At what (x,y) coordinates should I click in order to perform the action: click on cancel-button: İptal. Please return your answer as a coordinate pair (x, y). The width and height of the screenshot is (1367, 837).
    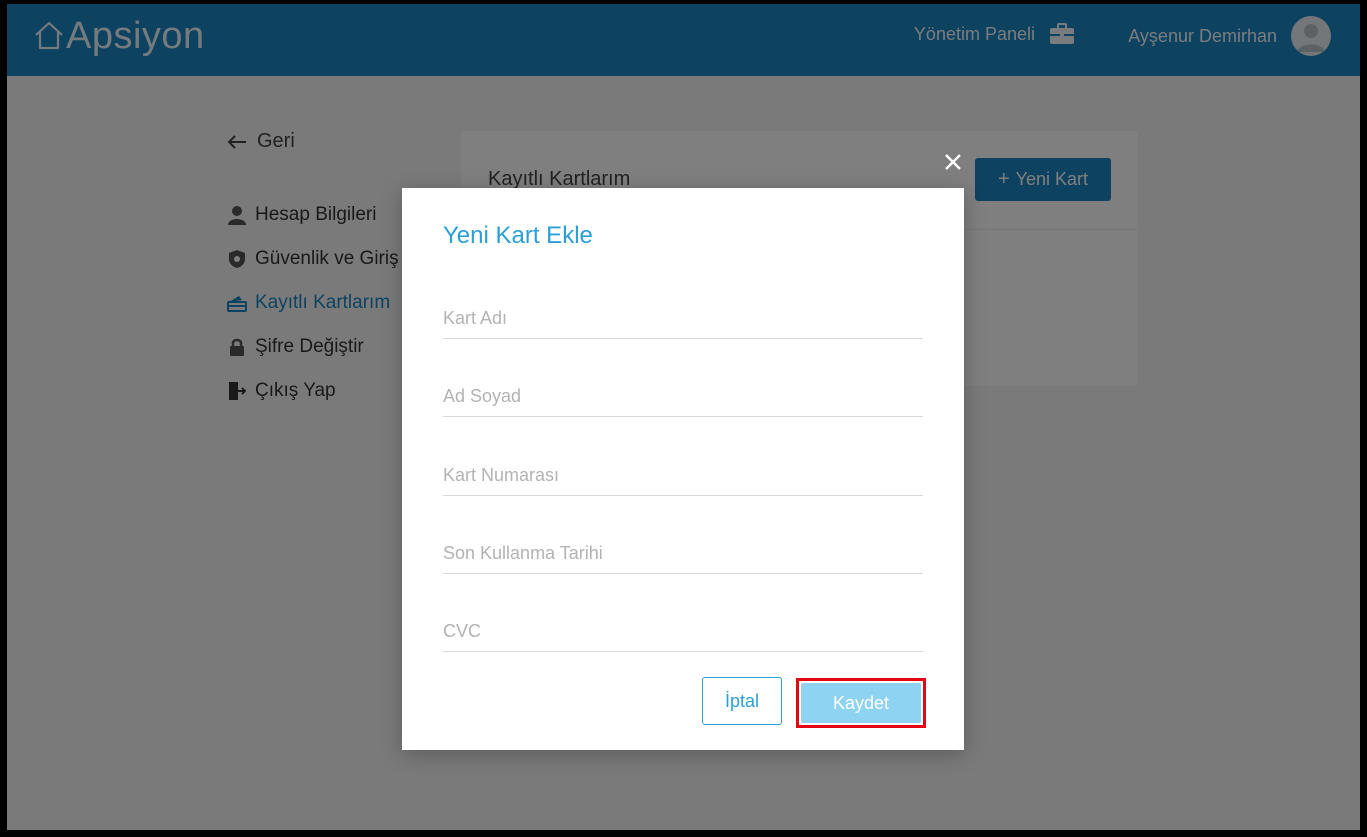
    Looking at the image, I should click on (742, 701).